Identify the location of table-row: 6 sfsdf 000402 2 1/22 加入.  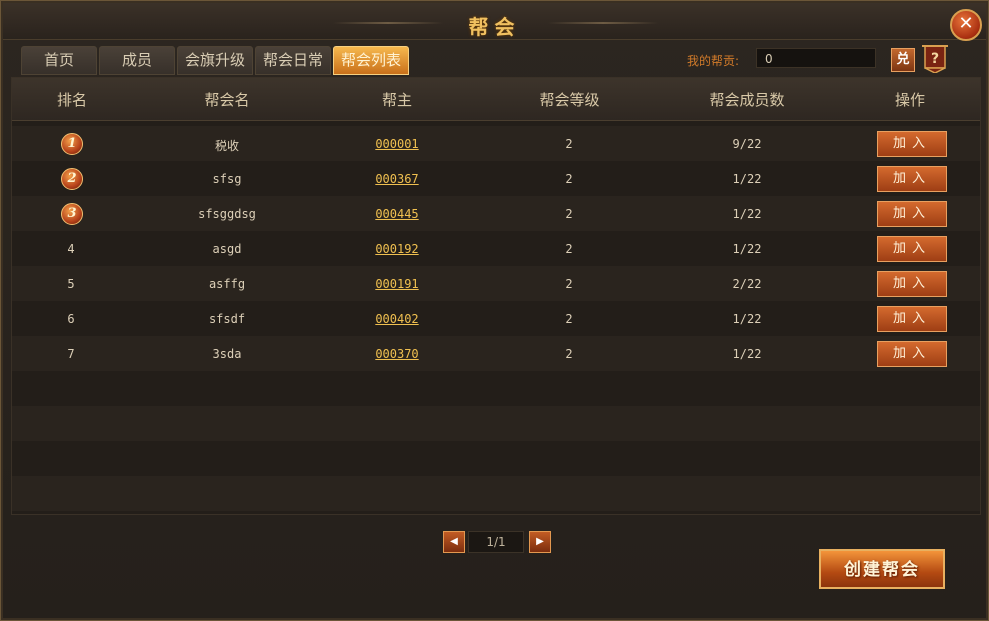
(496, 318).